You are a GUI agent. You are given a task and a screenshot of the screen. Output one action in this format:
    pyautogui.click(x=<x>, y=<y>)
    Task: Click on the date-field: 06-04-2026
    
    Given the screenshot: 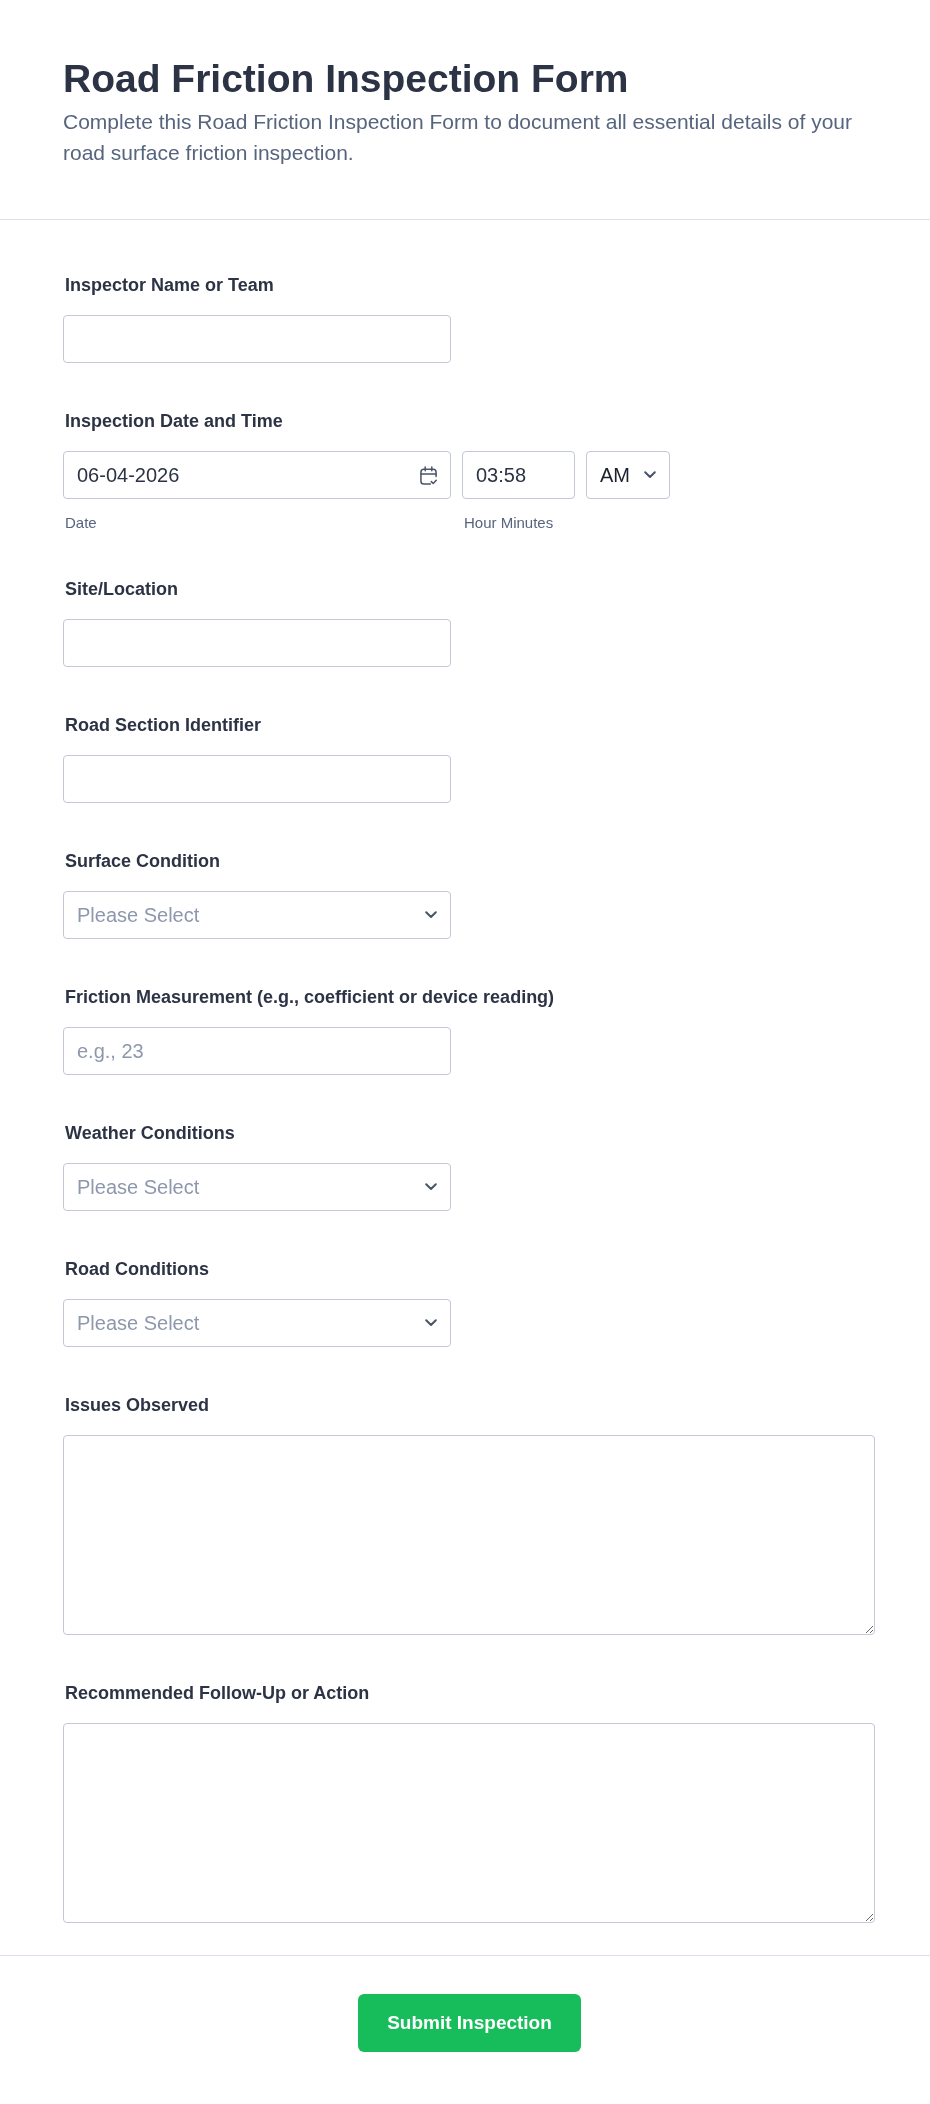 What is the action you would take?
    pyautogui.click(x=257, y=475)
    